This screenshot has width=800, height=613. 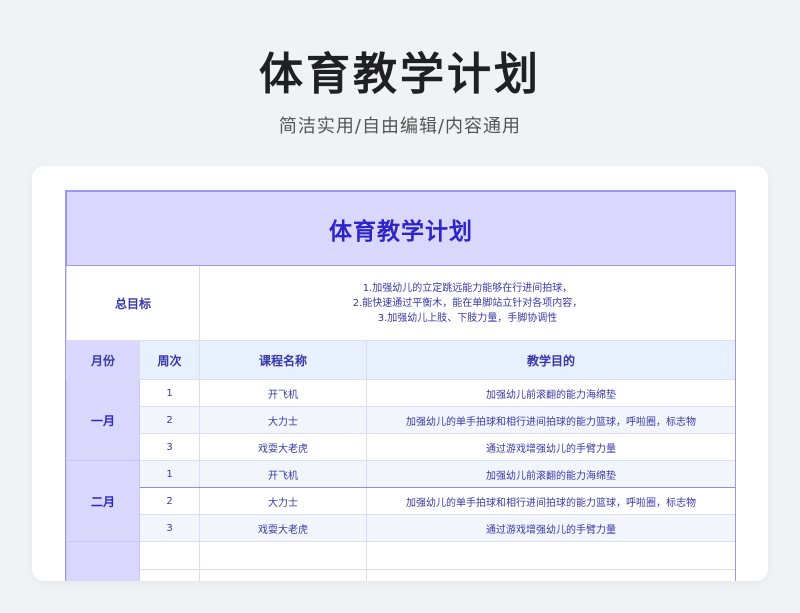 What do you see at coordinates (103, 360) in the screenshot?
I see `column-header-month: 月份` at bounding box center [103, 360].